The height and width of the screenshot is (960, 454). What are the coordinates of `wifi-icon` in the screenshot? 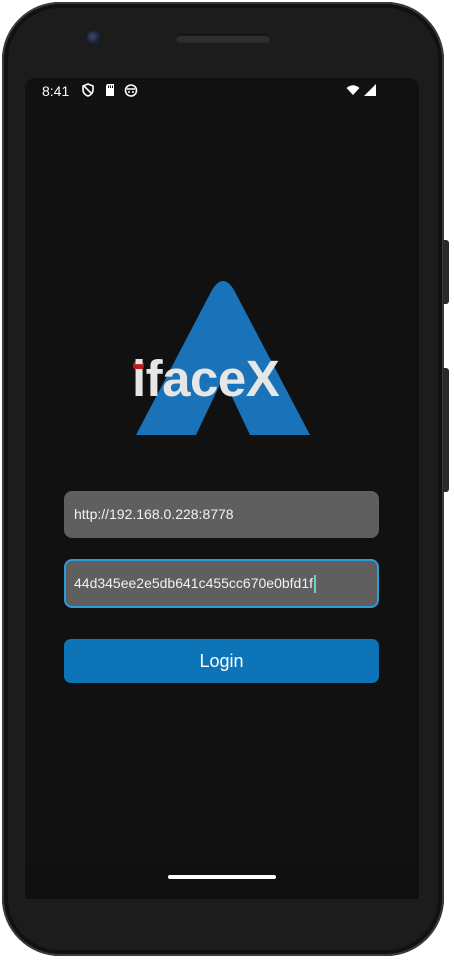 It's located at (353, 90).